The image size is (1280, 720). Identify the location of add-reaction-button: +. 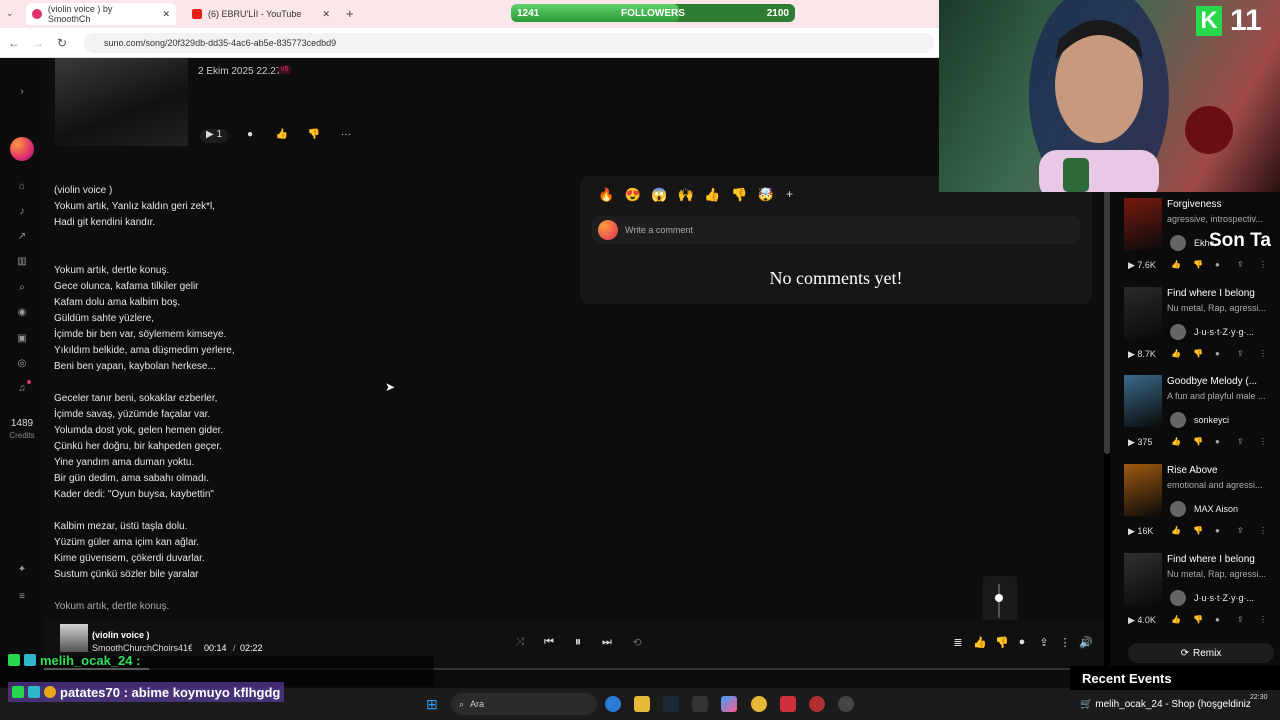
(789, 194).